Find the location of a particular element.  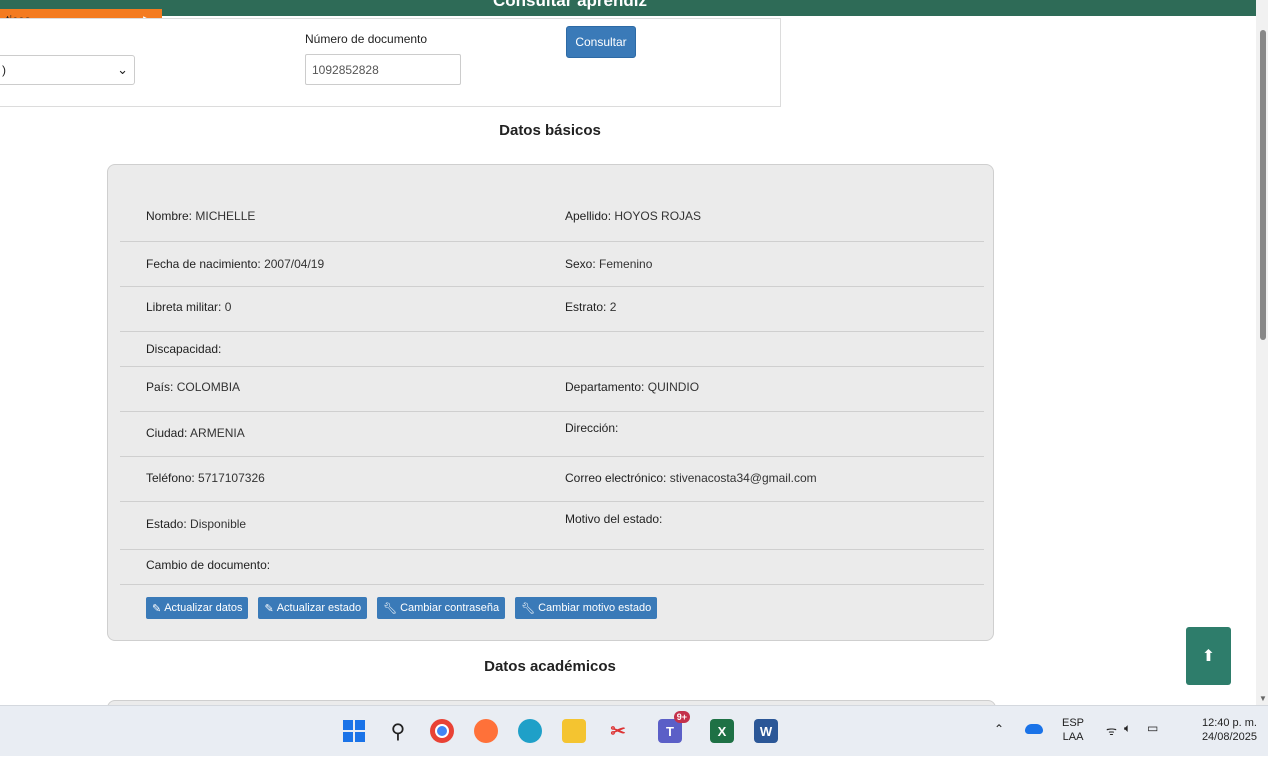

document-type-select: ) ⌄ is located at coordinates (67, 70).